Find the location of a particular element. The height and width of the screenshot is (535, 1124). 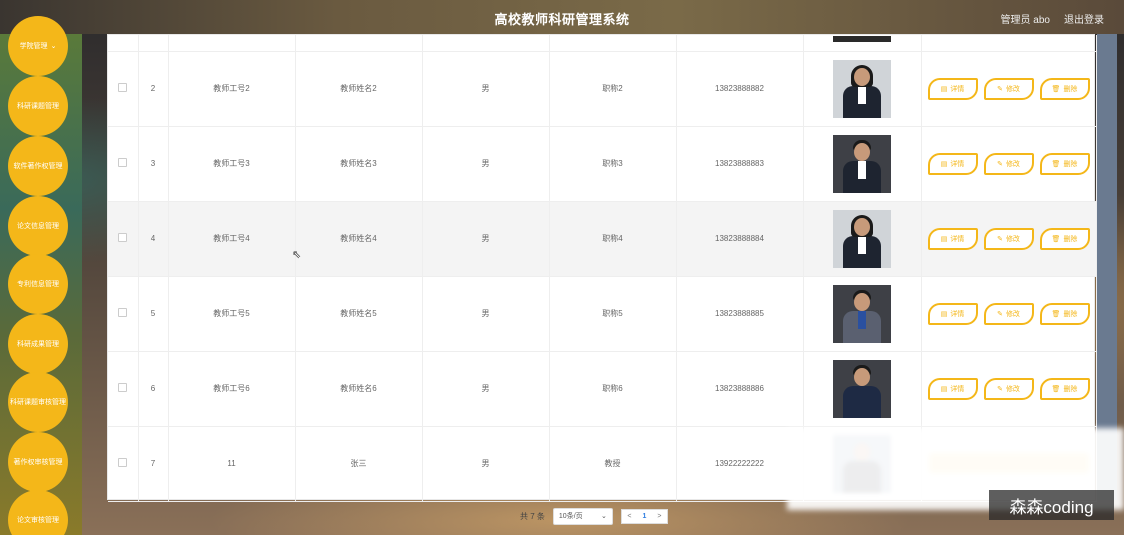

job-title-cell: 职称2 is located at coordinates (613, 89).